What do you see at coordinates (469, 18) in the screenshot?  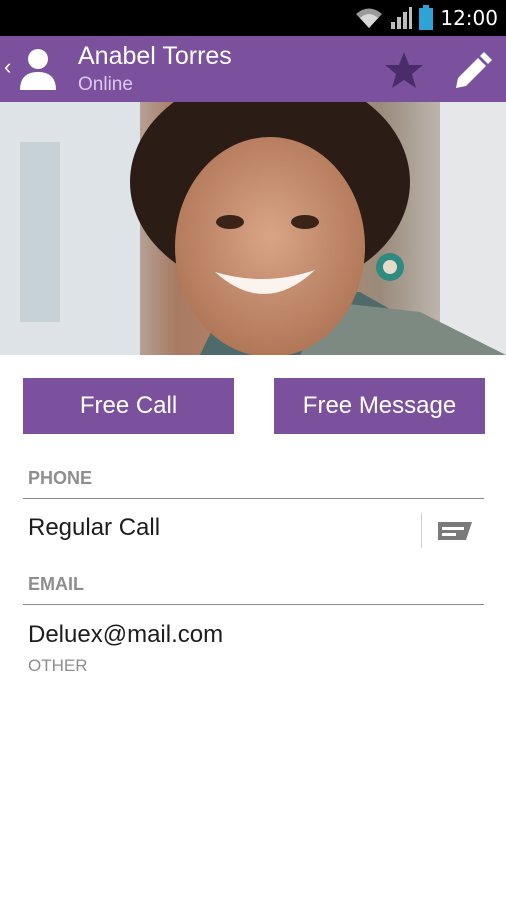 I see `status-time: 12:00` at bounding box center [469, 18].